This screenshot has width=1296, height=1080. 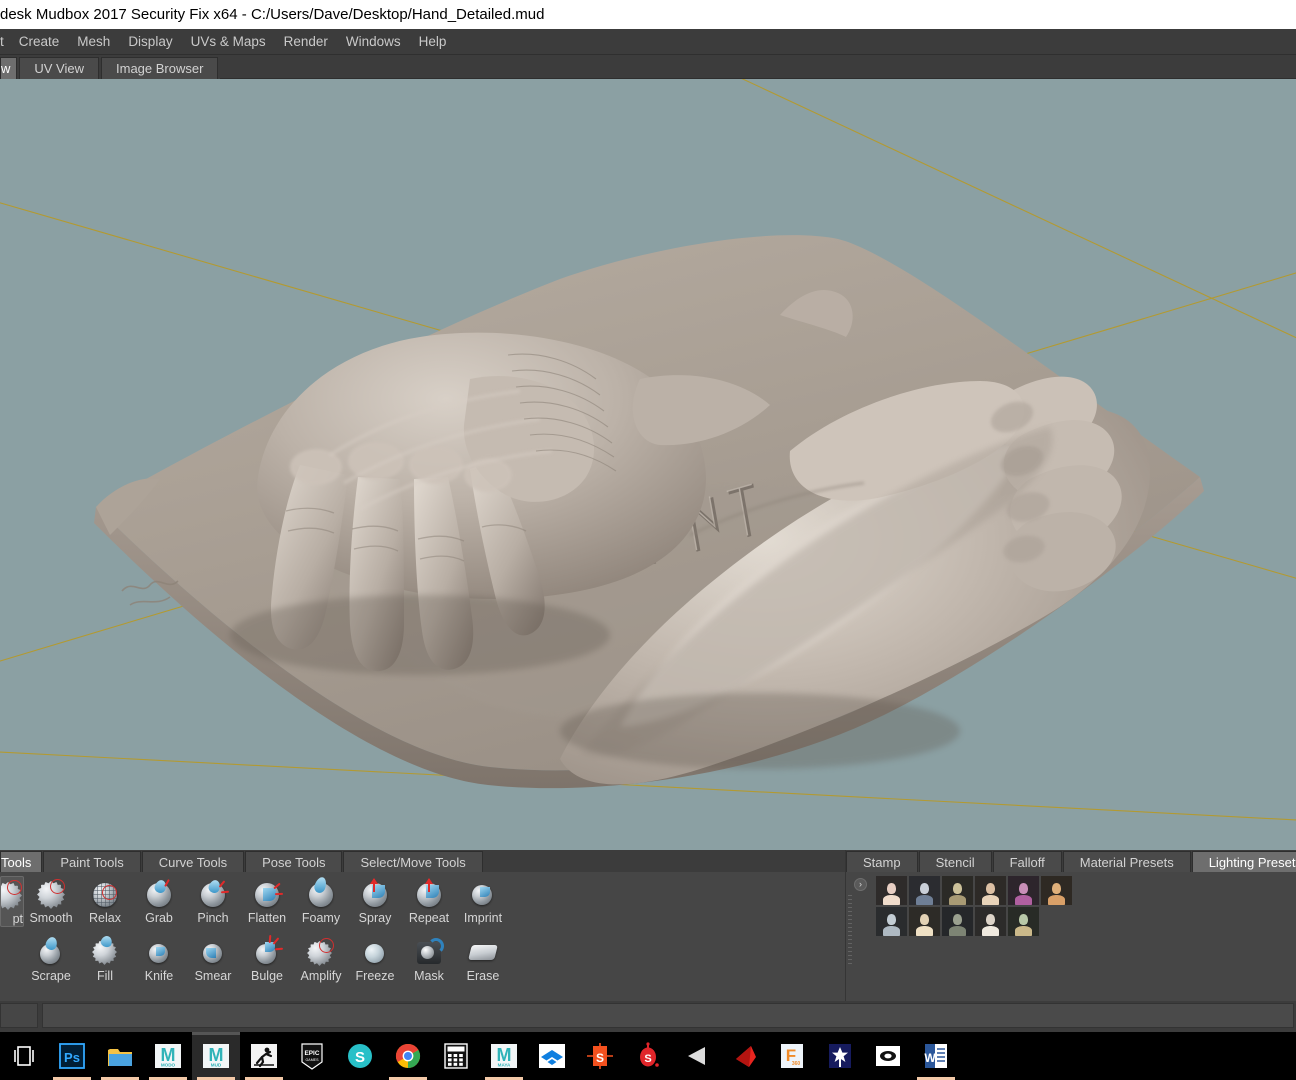 What do you see at coordinates (228, 41) in the screenshot?
I see `menu-uvs-maps: UVs & Maps` at bounding box center [228, 41].